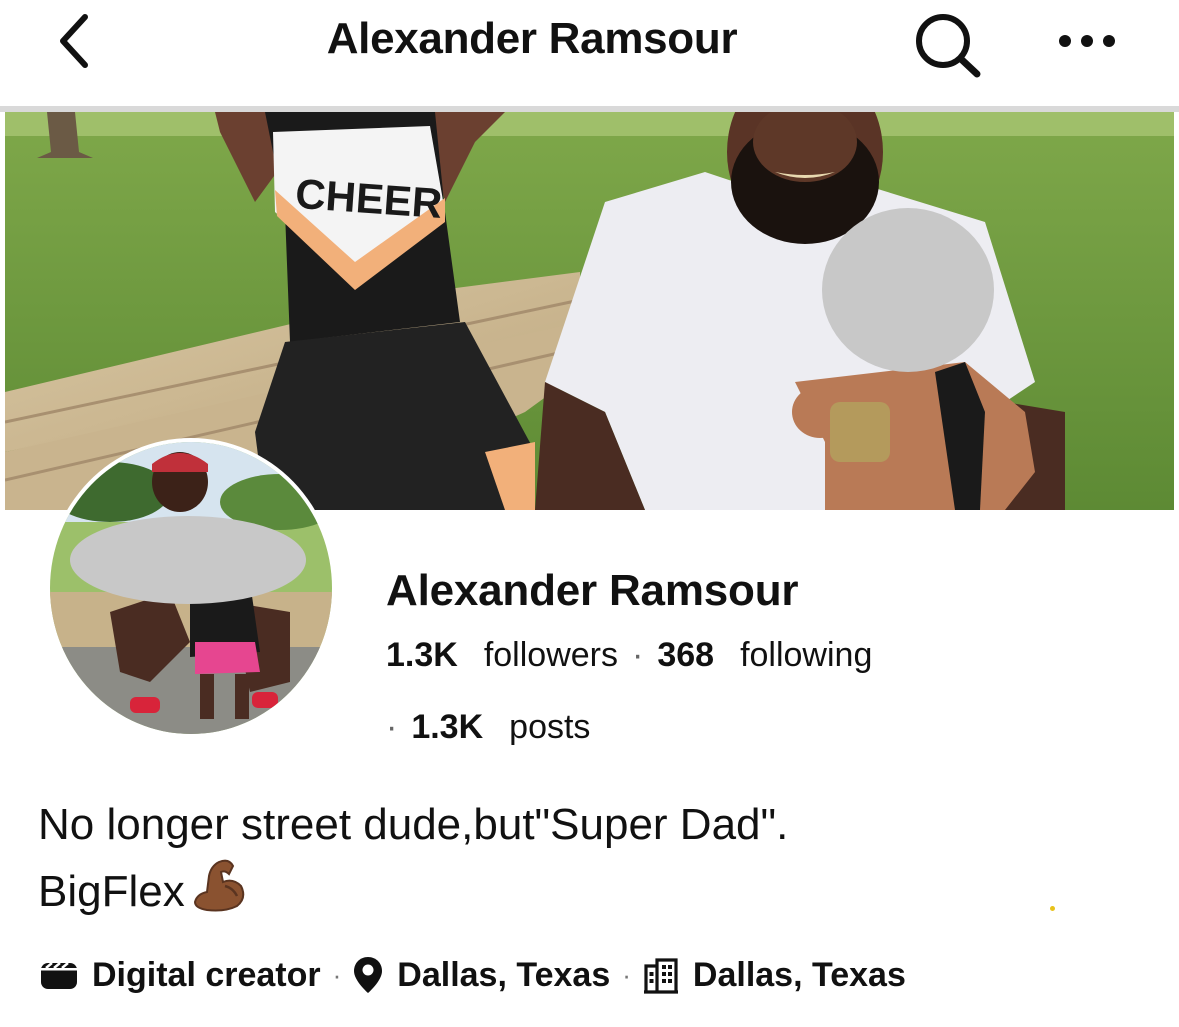  I want to click on hometown-item: Dallas, Texas, so click(774, 975).